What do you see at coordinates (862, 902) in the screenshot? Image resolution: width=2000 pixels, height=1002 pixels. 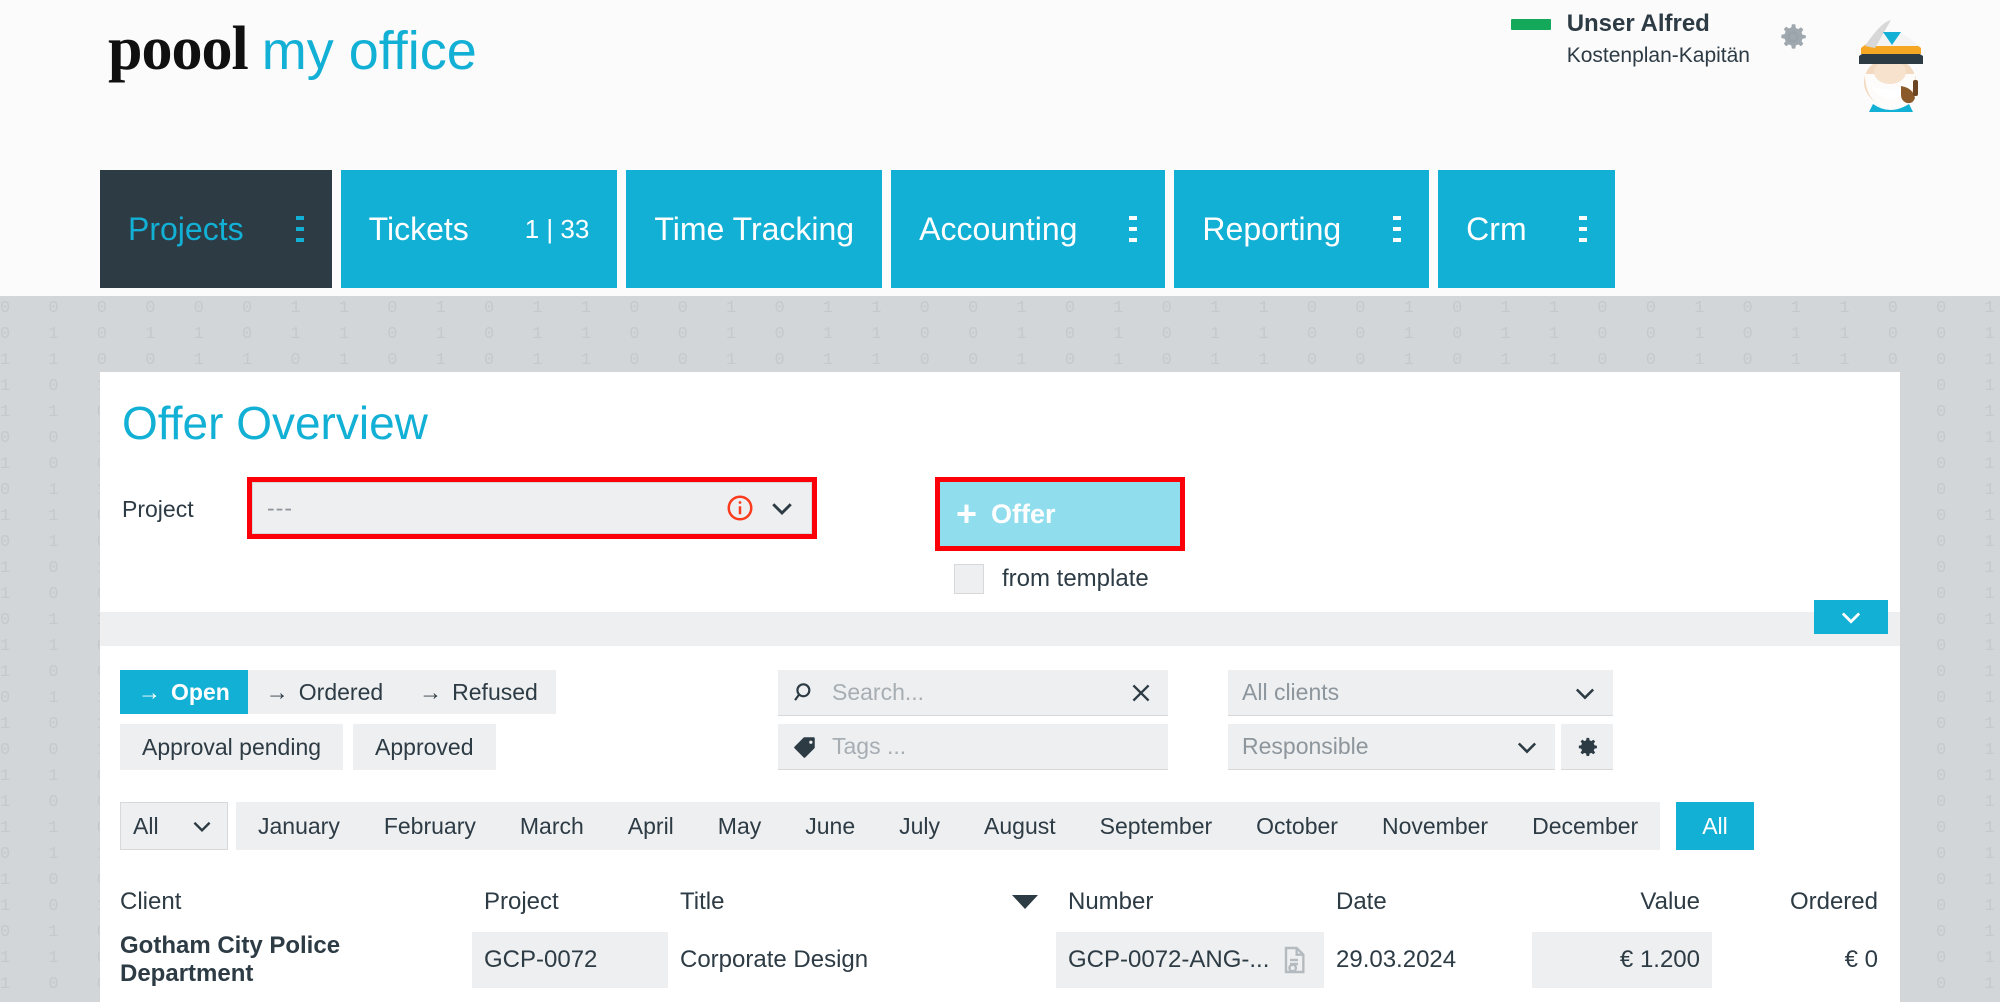 I see `column-header-title: Title` at bounding box center [862, 902].